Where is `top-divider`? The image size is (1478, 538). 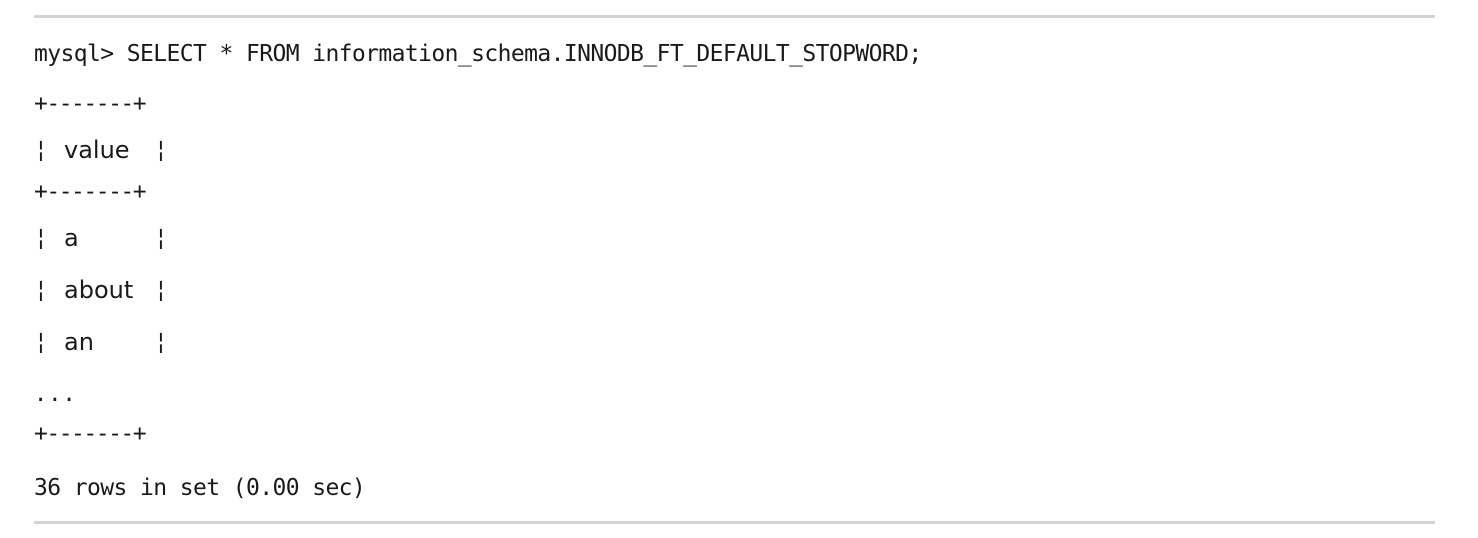 top-divider is located at coordinates (734, 16).